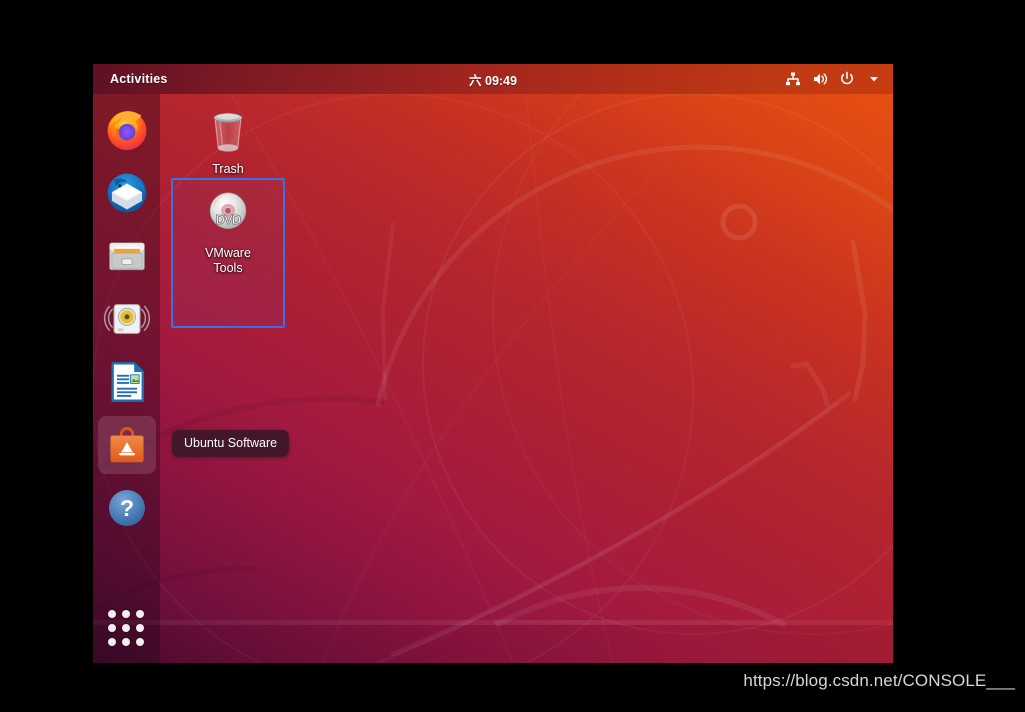  What do you see at coordinates (879, 680) in the screenshot?
I see `watermark: https://blog.csdn.net/CONSOLE___` at bounding box center [879, 680].